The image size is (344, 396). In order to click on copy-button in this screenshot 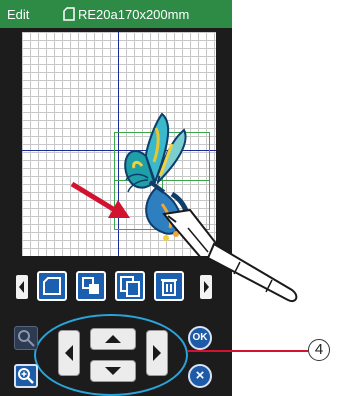, I will do `click(130, 286)`.